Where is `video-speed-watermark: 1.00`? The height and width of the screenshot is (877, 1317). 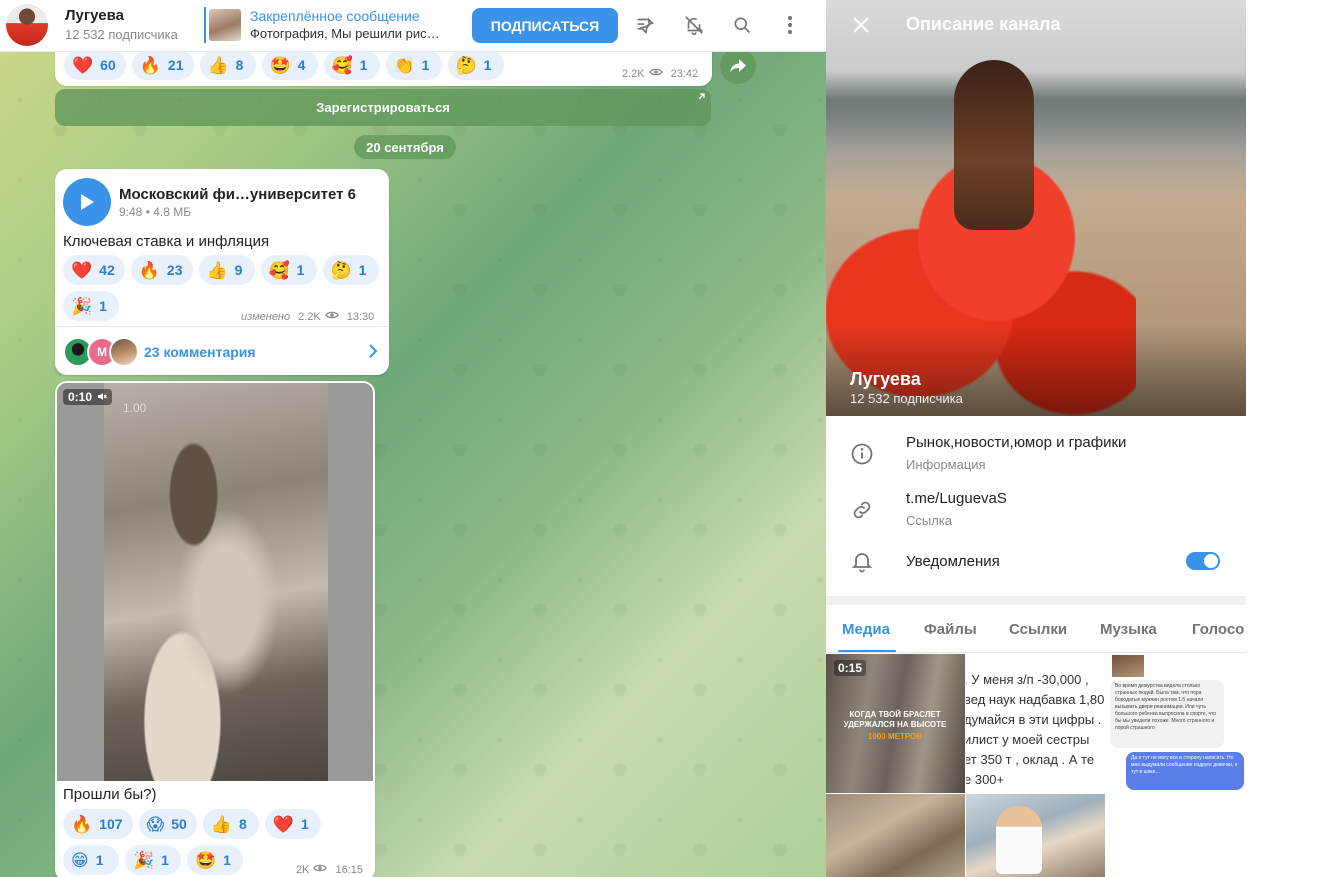 video-speed-watermark: 1.00 is located at coordinates (135, 408).